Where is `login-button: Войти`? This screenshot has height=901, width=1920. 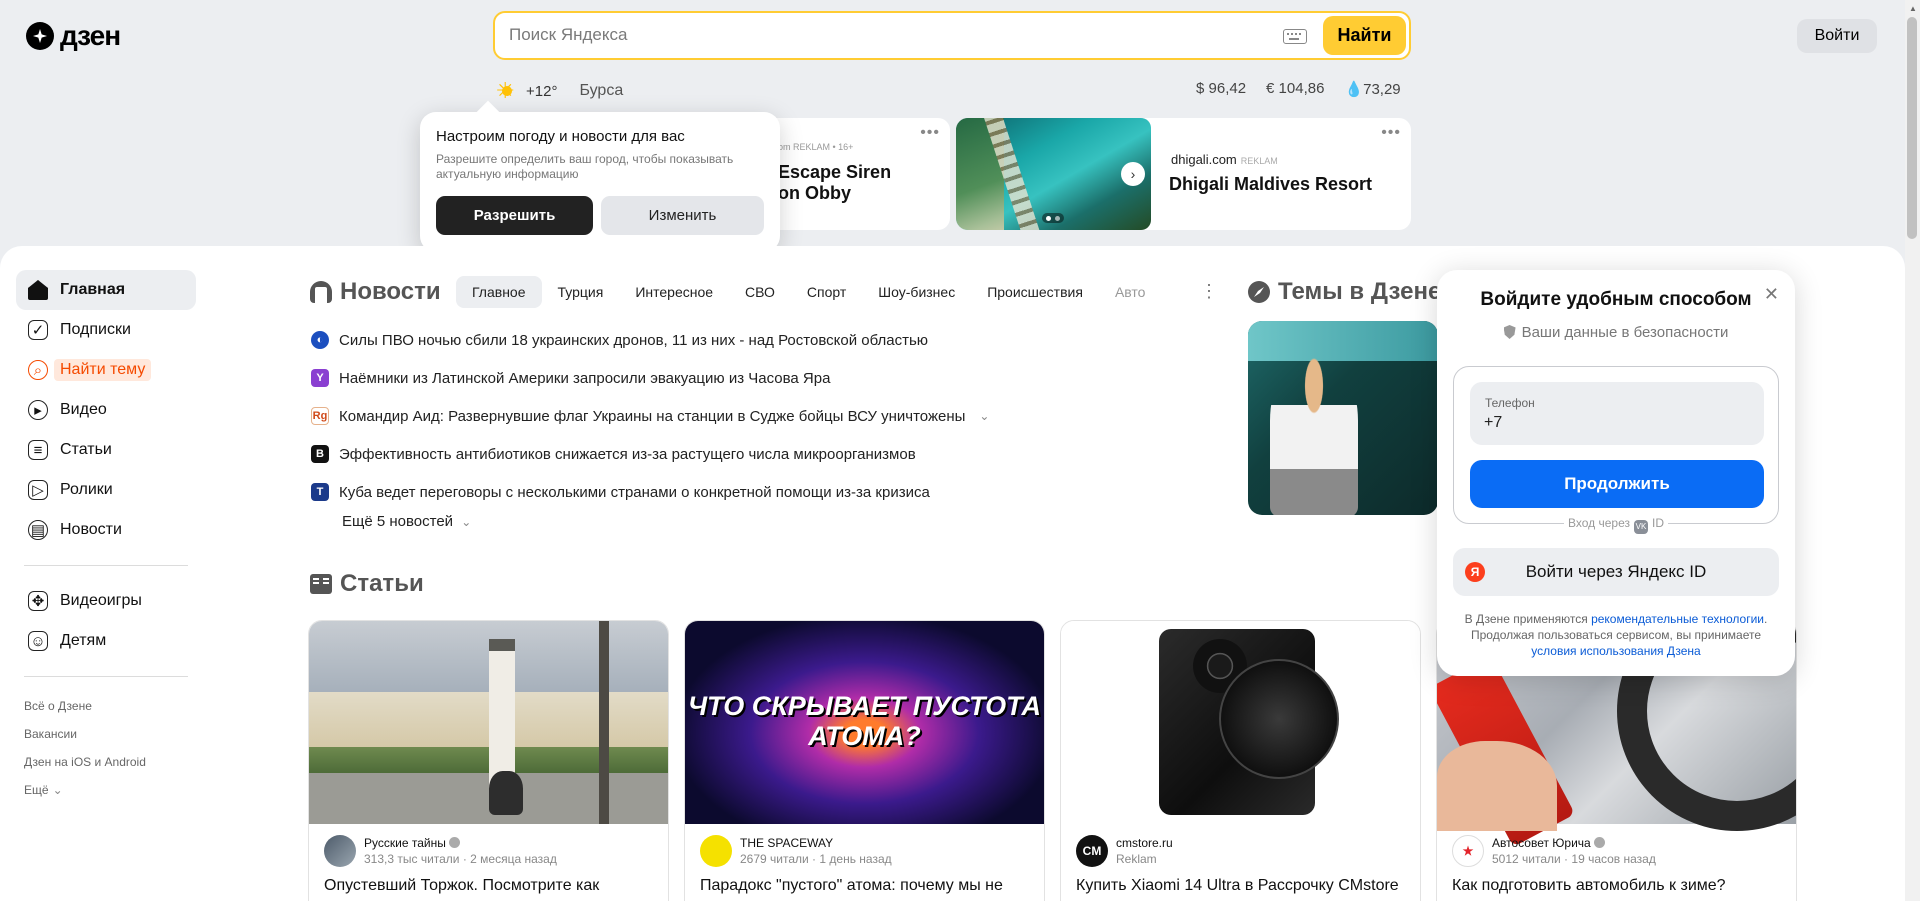
login-button: Войти is located at coordinates (1837, 36).